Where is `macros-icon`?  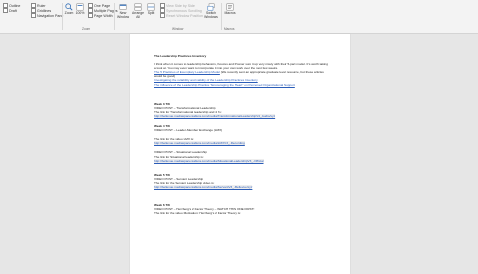 macros-icon is located at coordinates (230, 7).